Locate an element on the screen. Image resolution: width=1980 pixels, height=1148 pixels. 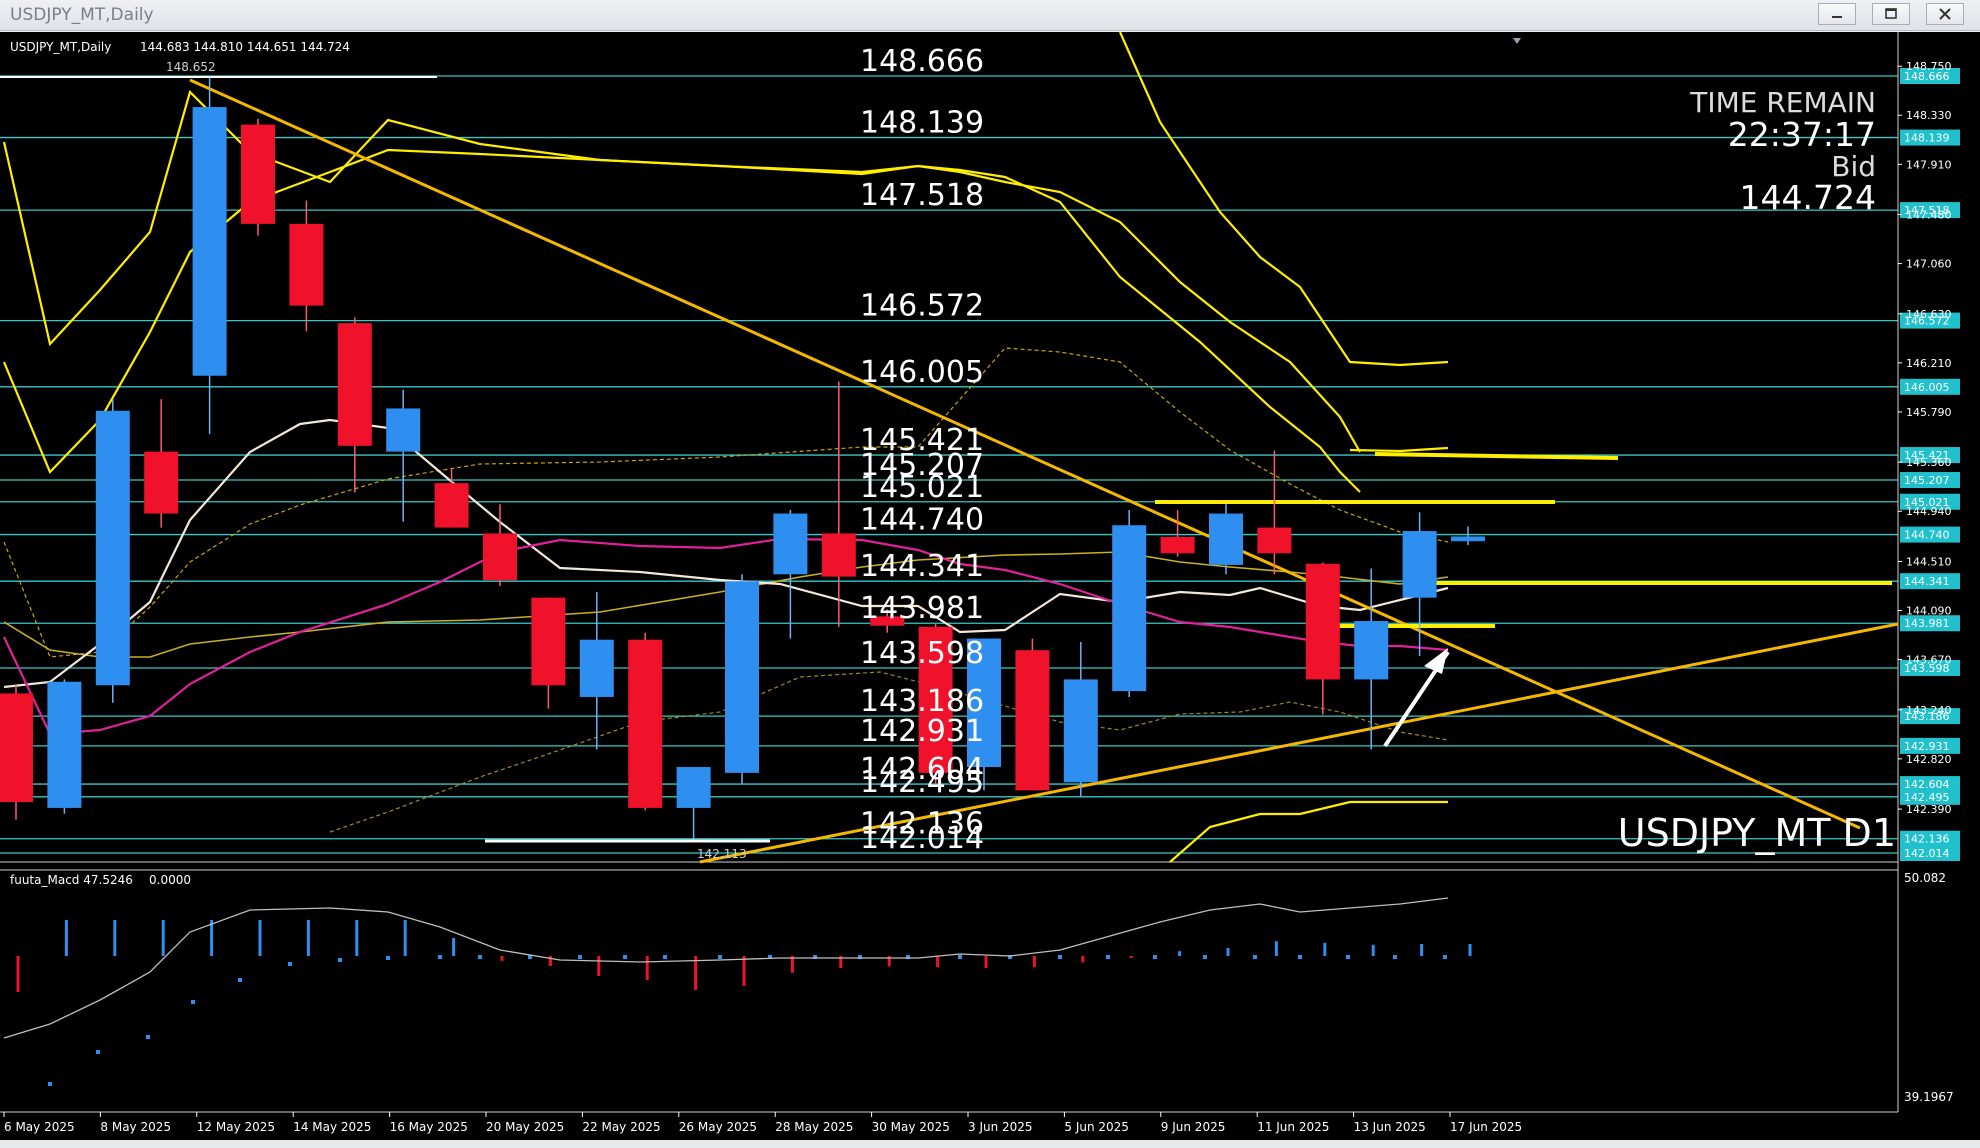
level-label: 146.572 is located at coordinates (922, 306).